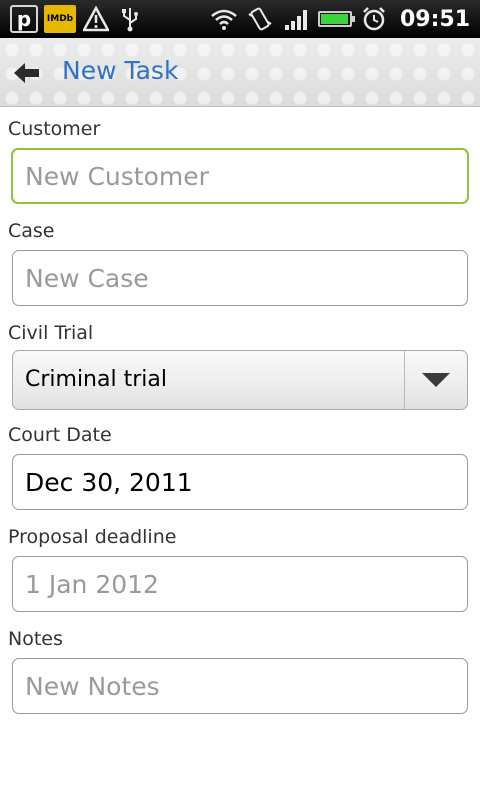  I want to click on trial-type-select: Criminal trial, so click(240, 380).